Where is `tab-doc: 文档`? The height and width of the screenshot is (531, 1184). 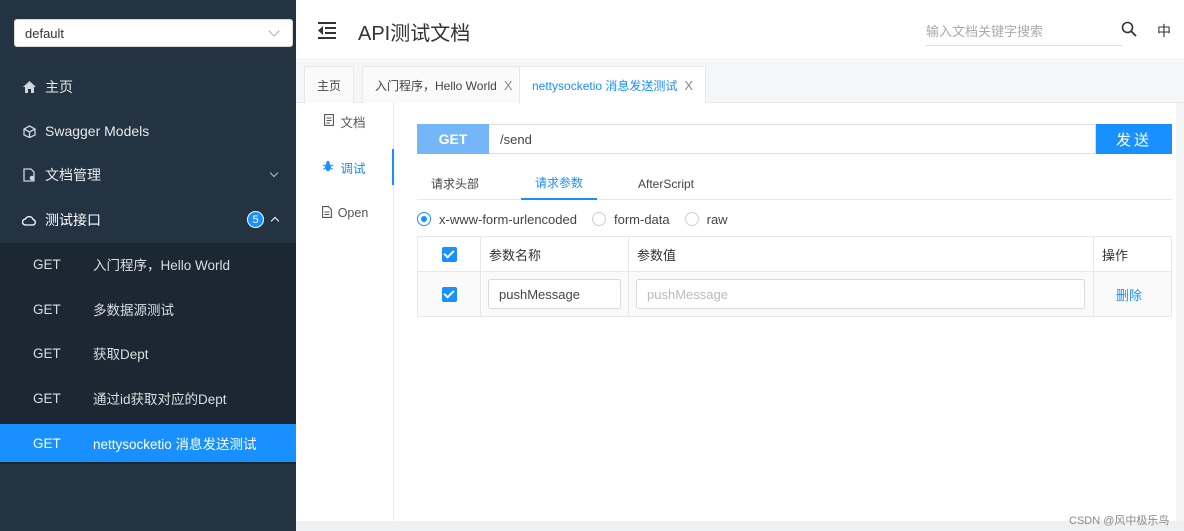 tab-doc: 文档 is located at coordinates (345, 121).